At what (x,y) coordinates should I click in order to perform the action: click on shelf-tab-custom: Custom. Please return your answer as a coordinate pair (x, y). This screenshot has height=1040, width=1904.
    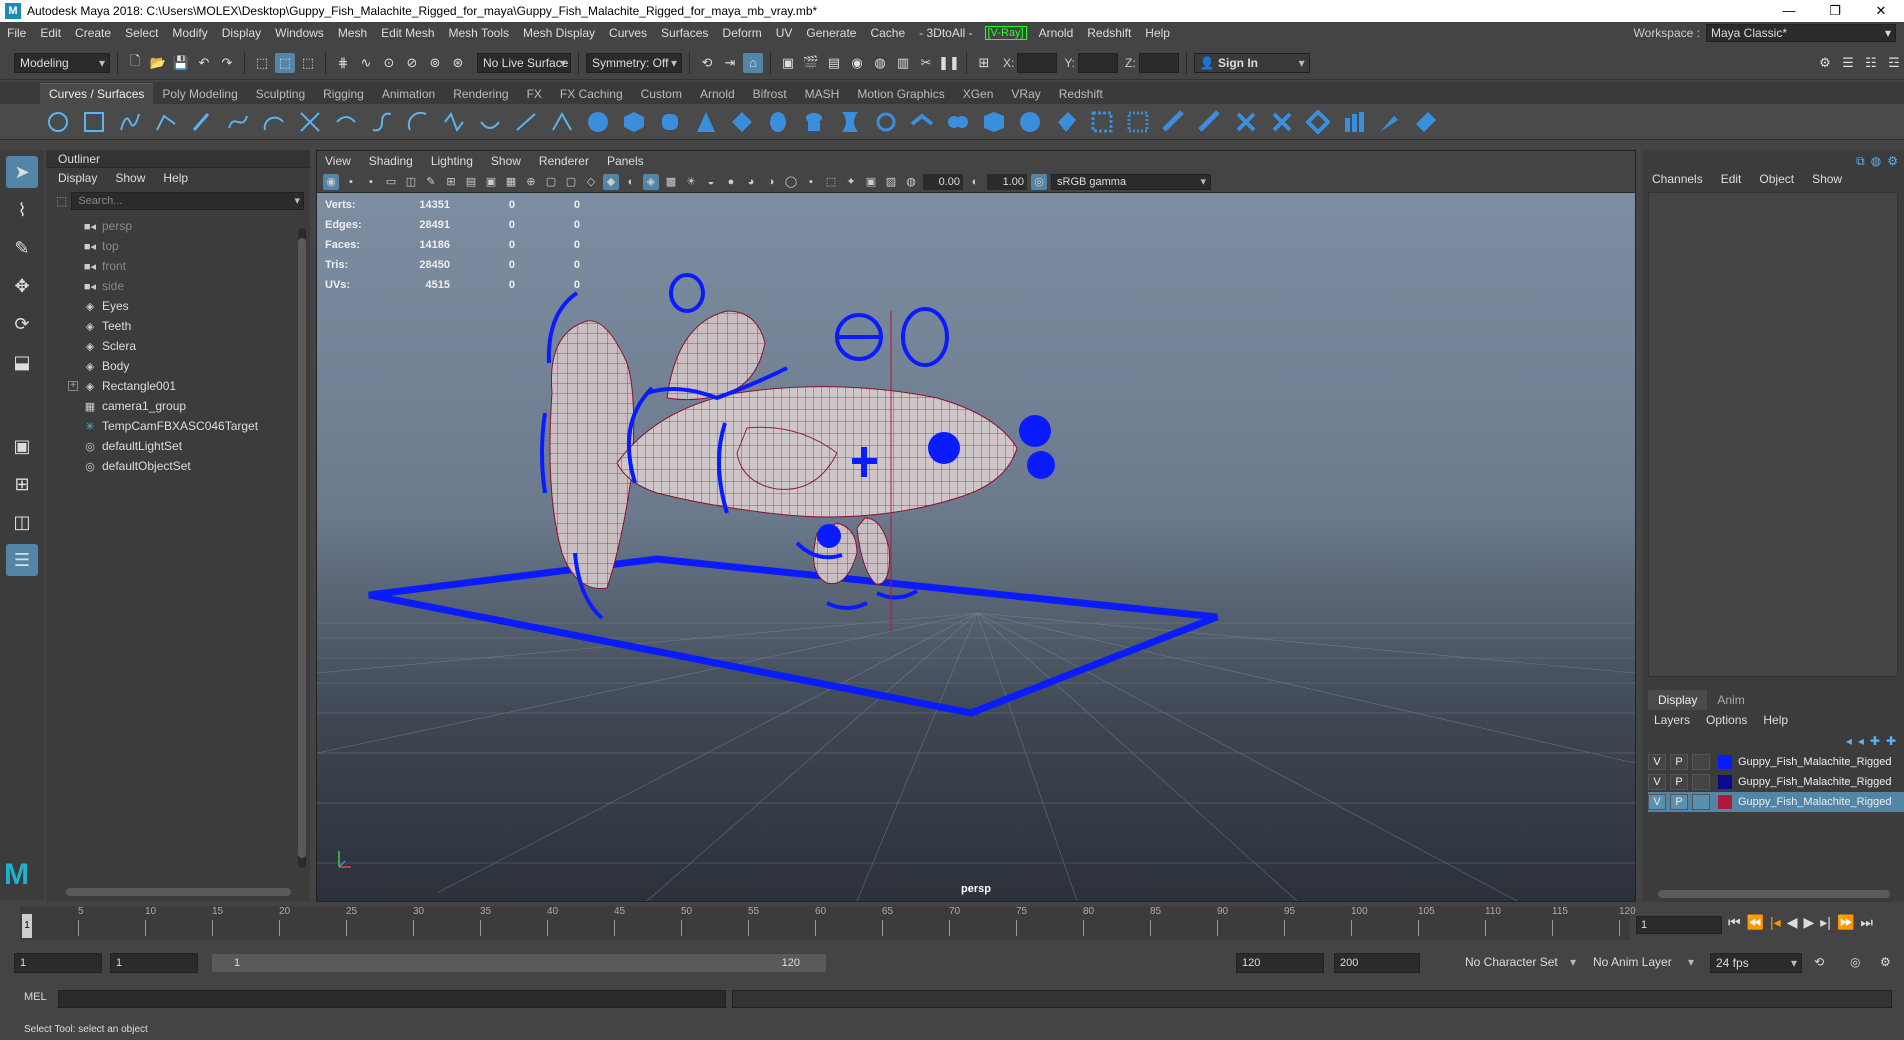
    Looking at the image, I should click on (661, 94).